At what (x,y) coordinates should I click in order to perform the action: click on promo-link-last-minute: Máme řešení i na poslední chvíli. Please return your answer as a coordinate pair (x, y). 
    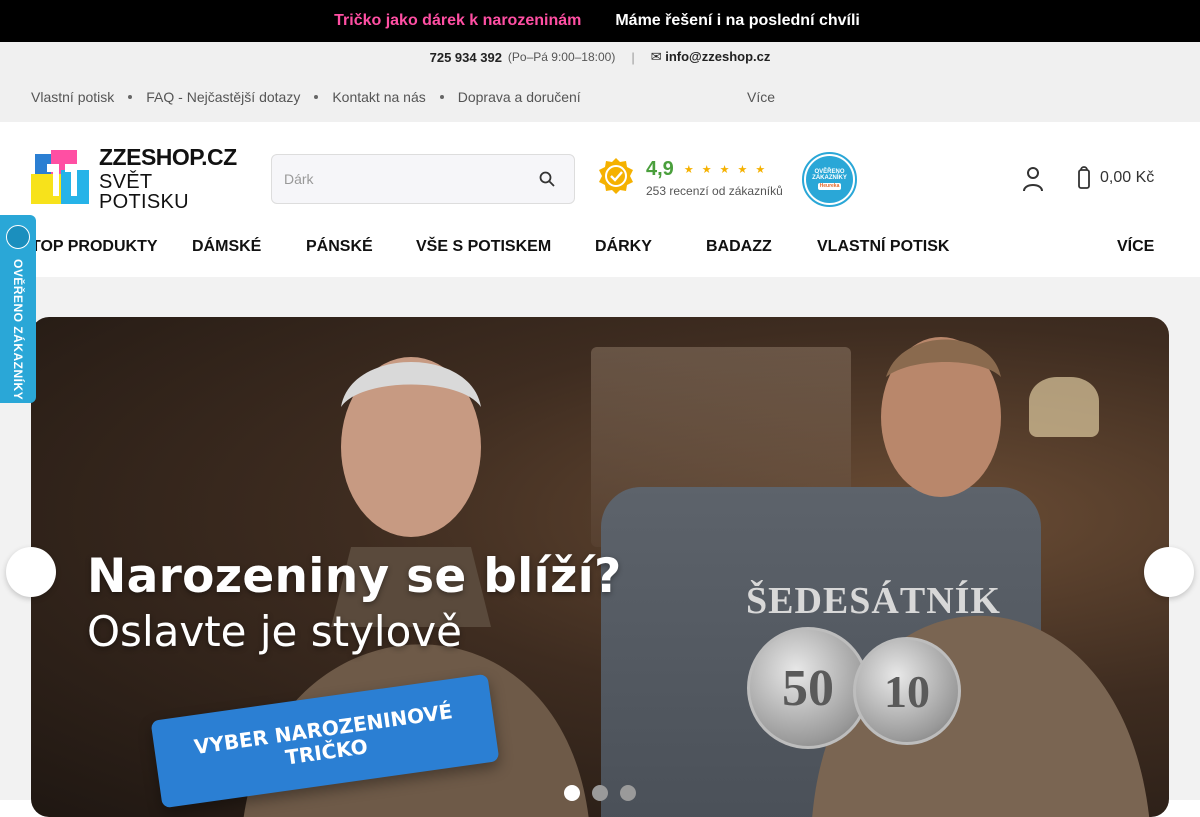
    Looking at the image, I should click on (740, 21).